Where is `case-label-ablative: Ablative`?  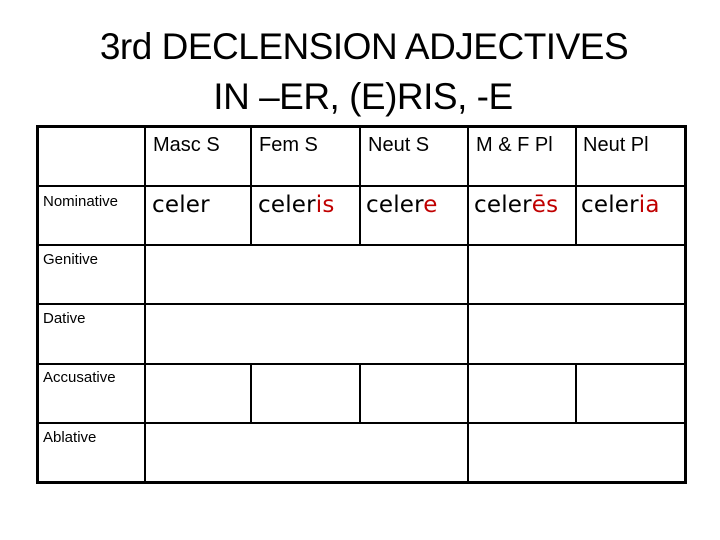
case-label-ablative: Ablative is located at coordinates (70, 437).